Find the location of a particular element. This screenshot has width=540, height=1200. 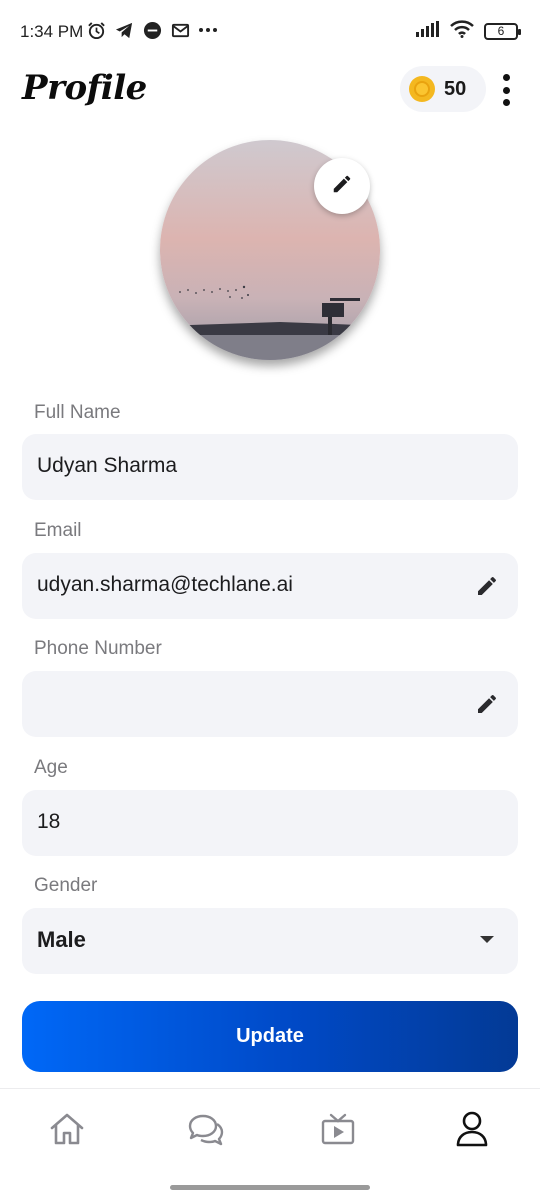

coin-icon is located at coordinates (422, 89).